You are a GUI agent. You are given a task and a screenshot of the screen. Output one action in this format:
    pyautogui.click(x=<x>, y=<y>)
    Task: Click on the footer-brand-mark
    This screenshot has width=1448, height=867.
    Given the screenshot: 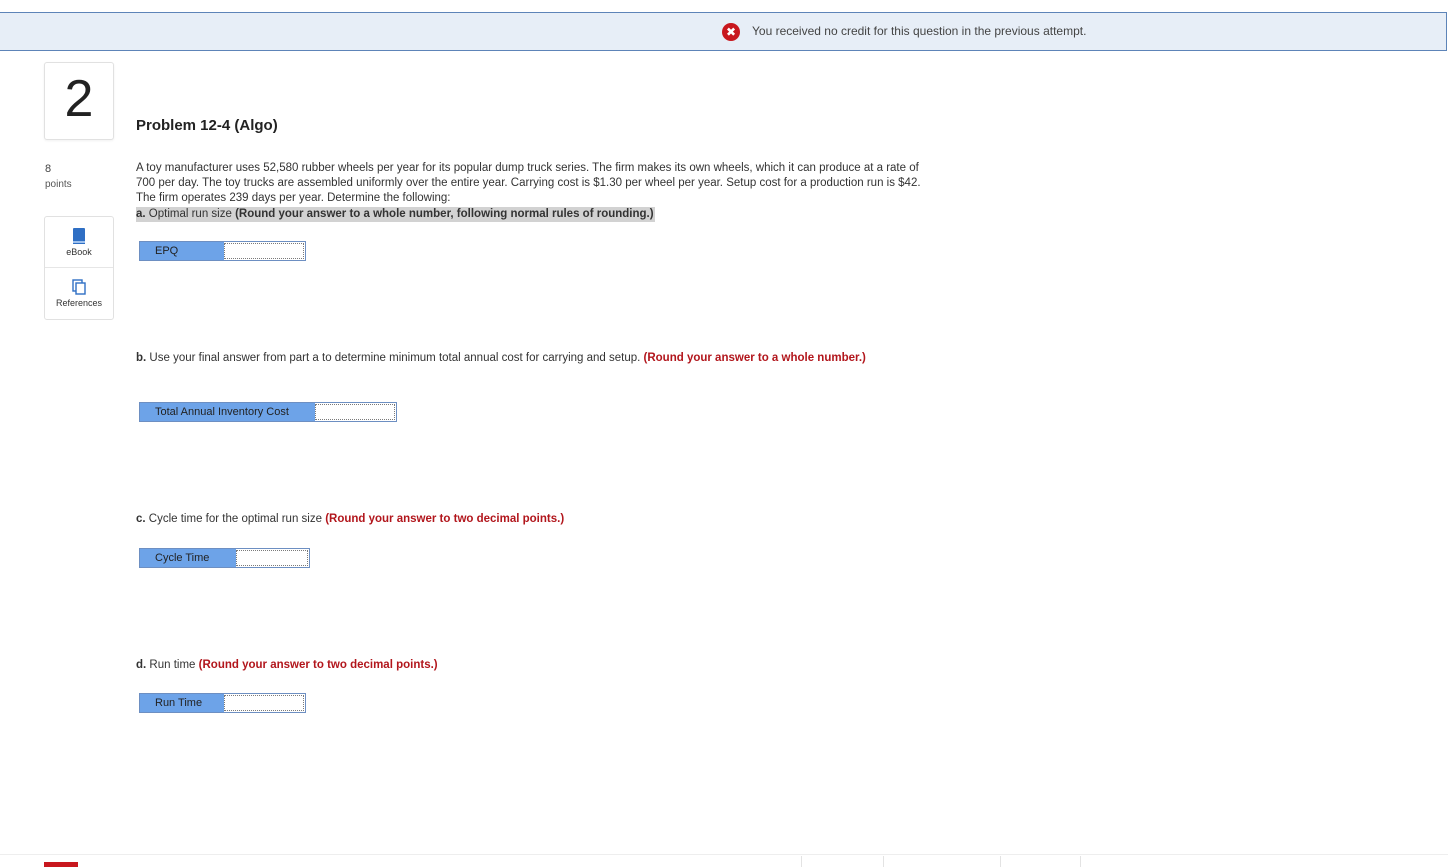 What is the action you would take?
    pyautogui.click(x=61, y=864)
    